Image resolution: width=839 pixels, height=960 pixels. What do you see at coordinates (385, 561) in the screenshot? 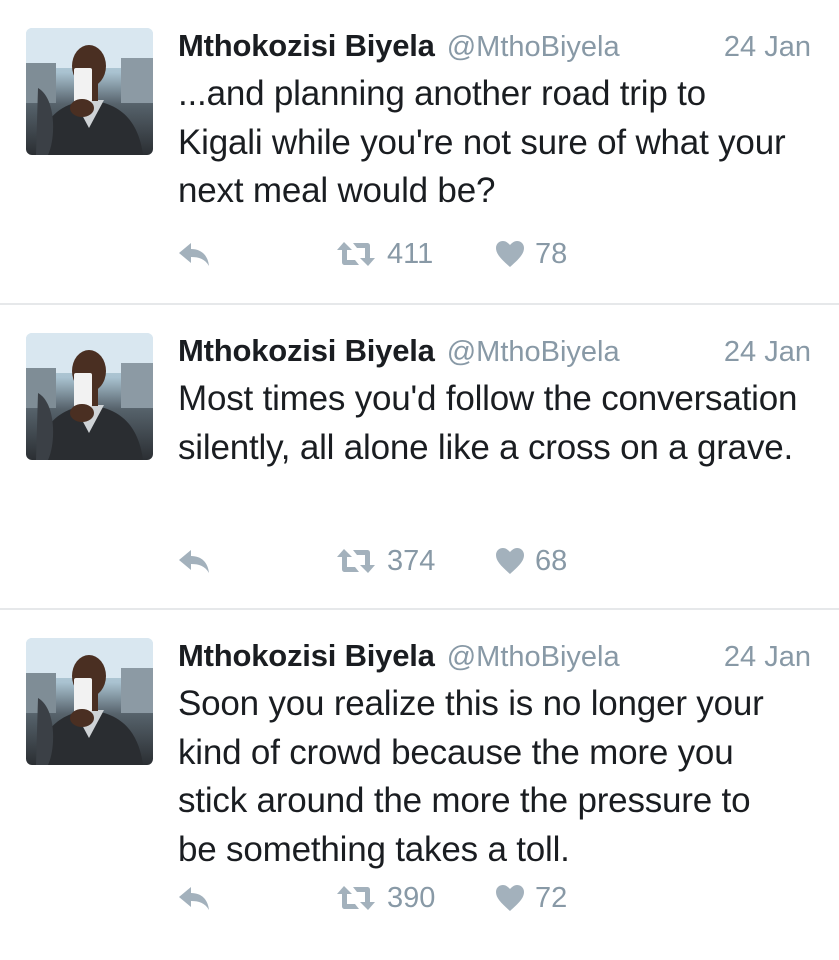
I see `retweet-button: 374` at bounding box center [385, 561].